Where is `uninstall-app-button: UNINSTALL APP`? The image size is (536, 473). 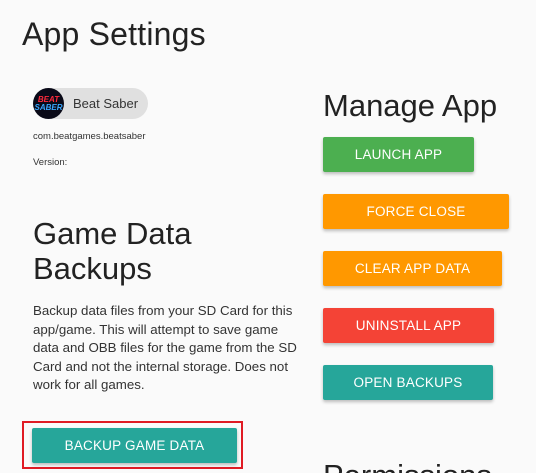 uninstall-app-button: UNINSTALL APP is located at coordinates (408, 325).